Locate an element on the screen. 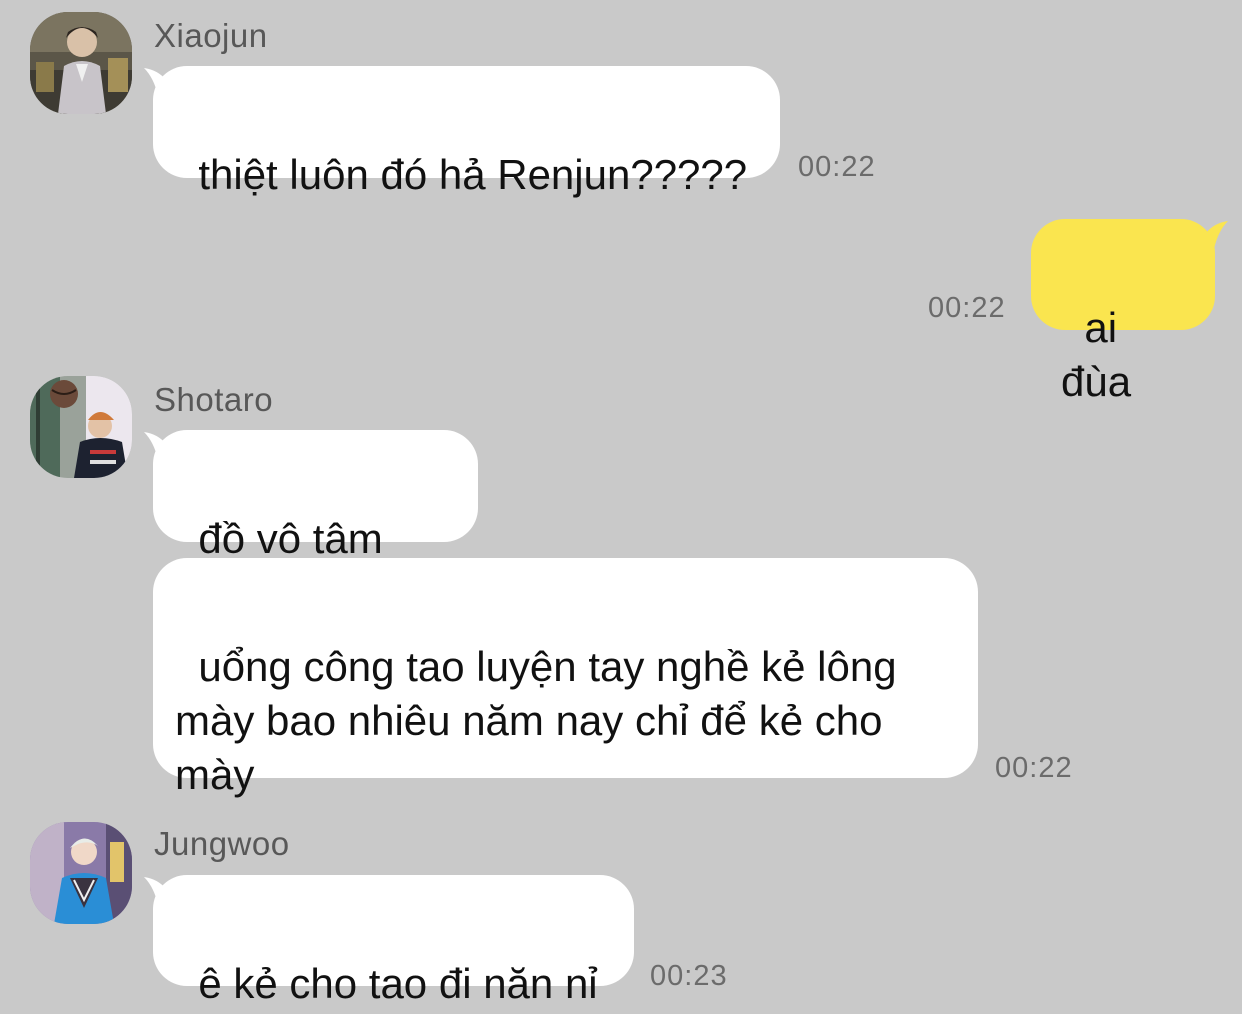  message-bubble: đồ vô tâm is located at coordinates (315, 523).